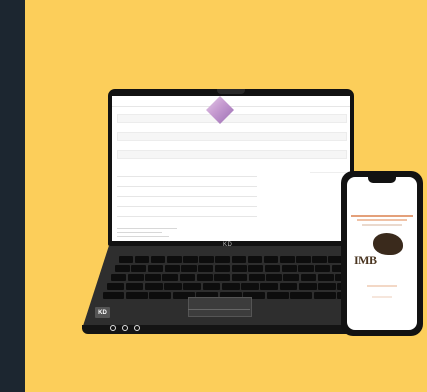 This screenshot has height=392, width=427. What do you see at coordinates (219, 309) in the screenshot?
I see `touchpad-button-divider` at bounding box center [219, 309].